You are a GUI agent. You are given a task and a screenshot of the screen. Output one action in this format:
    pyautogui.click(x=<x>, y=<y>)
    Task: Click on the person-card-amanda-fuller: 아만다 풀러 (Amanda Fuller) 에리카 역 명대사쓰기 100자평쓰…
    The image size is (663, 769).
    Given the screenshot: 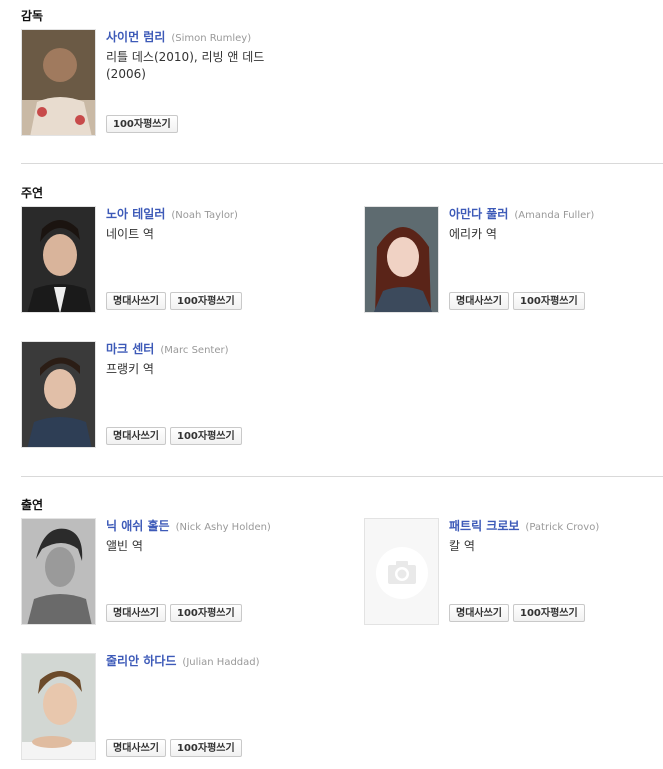 What is the action you would take?
    pyautogui.click(x=513, y=260)
    